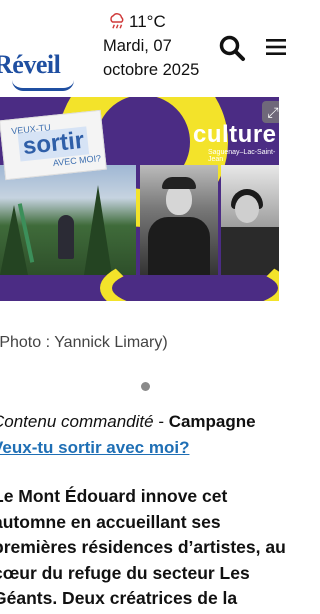 Image resolution: width=320 pixels, height=614 pixels. Describe the element at coordinates (139, 277) in the screenshot. I see `purple-band` at that location.